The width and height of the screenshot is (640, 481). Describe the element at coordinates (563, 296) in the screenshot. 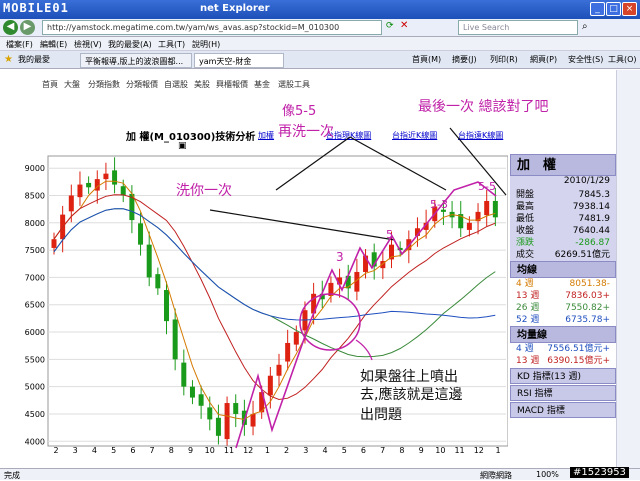

I see `ma-row: 13 週 7836.03+` at that location.